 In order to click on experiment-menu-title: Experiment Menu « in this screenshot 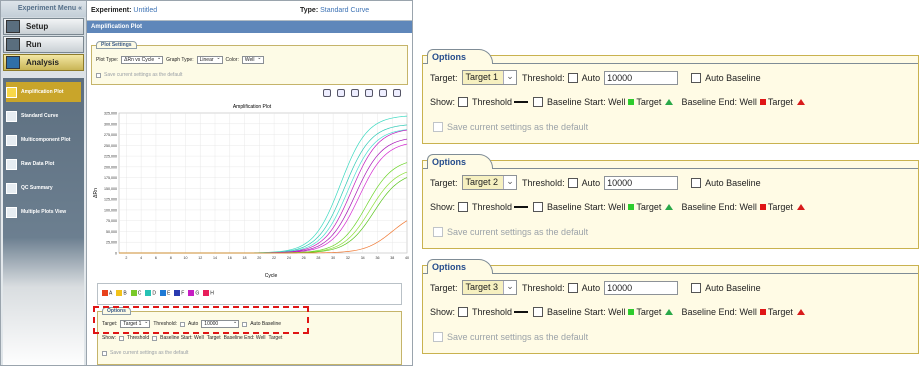, I will do `click(43, 9)`.